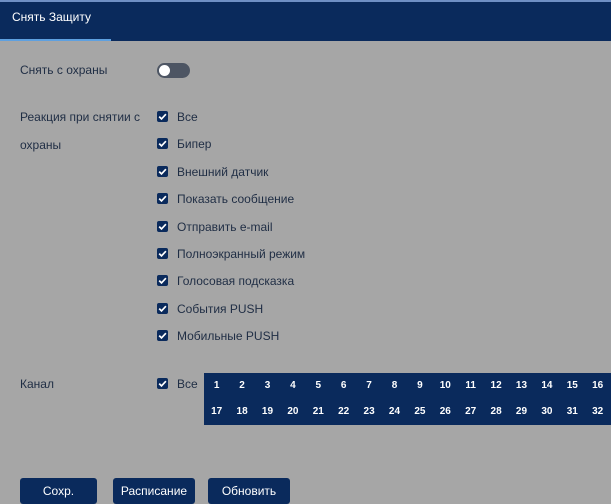 Image resolution: width=611 pixels, height=504 pixels. Describe the element at coordinates (220, 309) in the screenshot. I see `reaction-checkbox-label: События PUSH` at that location.